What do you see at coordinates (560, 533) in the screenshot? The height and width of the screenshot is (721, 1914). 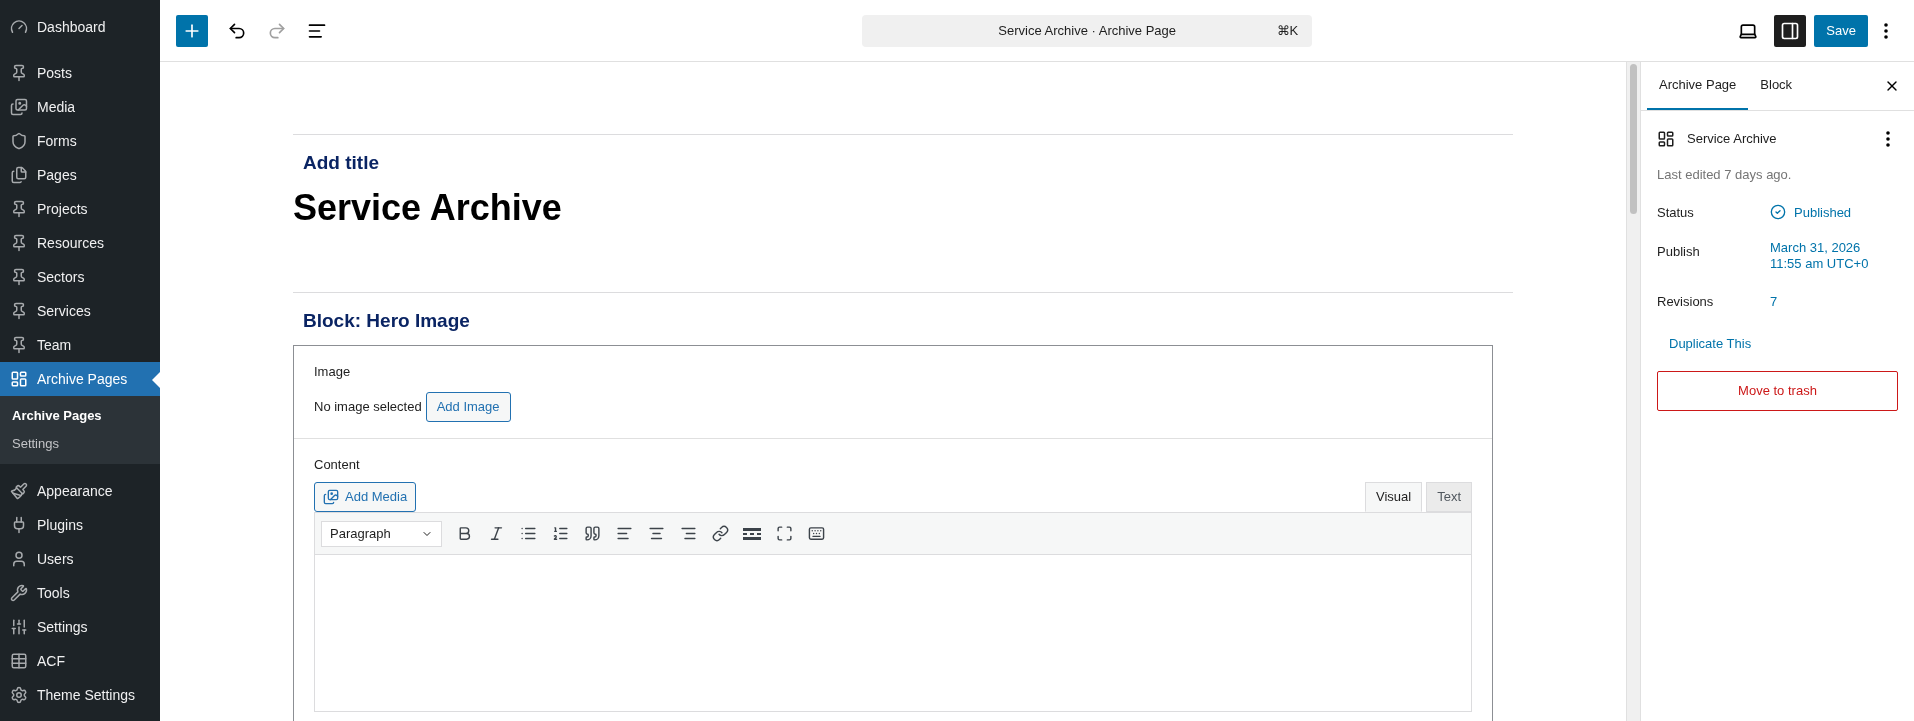 I see `numbered-list-icon` at bounding box center [560, 533].